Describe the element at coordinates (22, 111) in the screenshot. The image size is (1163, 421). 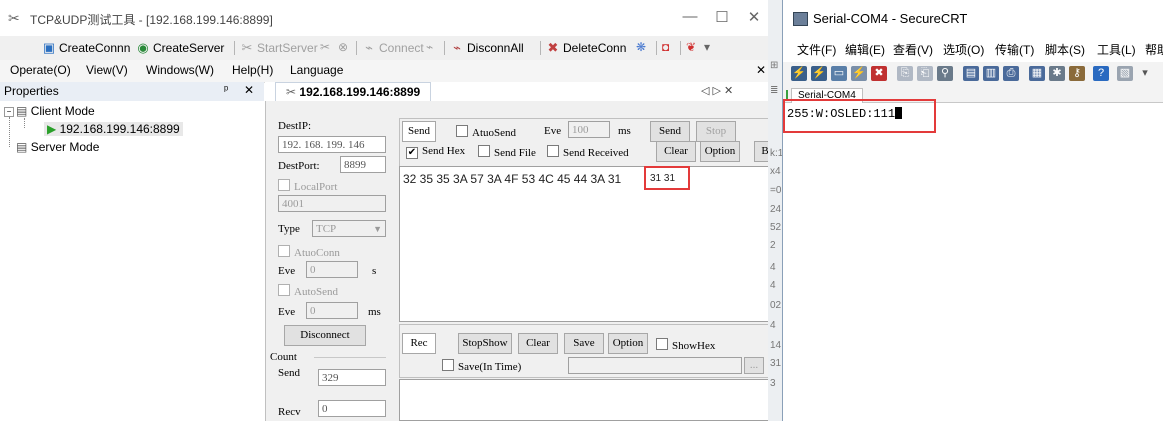
I see `folder-icon: ▤` at that location.